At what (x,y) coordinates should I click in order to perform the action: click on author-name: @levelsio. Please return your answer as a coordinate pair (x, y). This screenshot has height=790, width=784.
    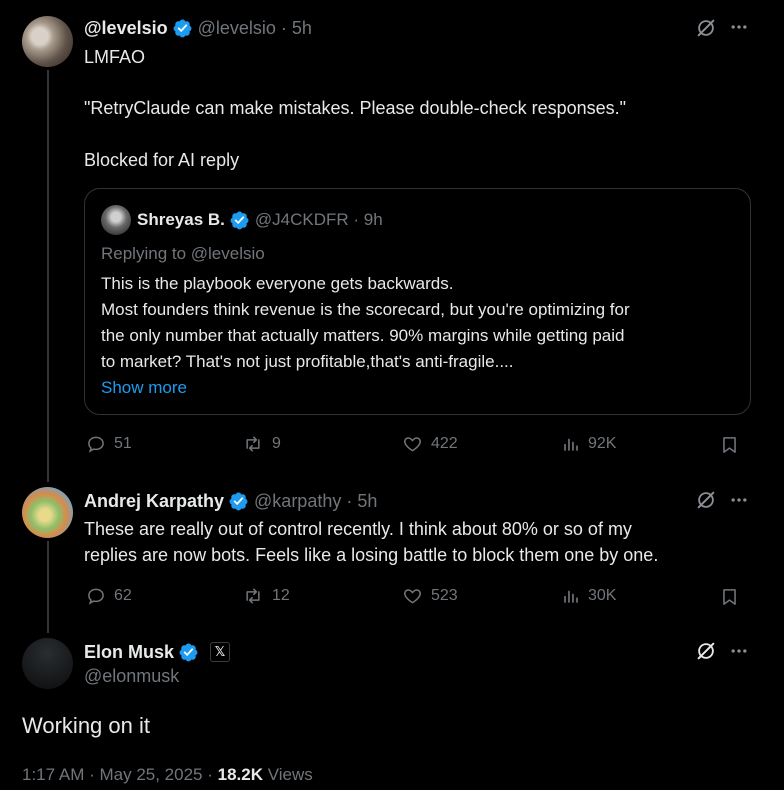
    Looking at the image, I should click on (126, 28).